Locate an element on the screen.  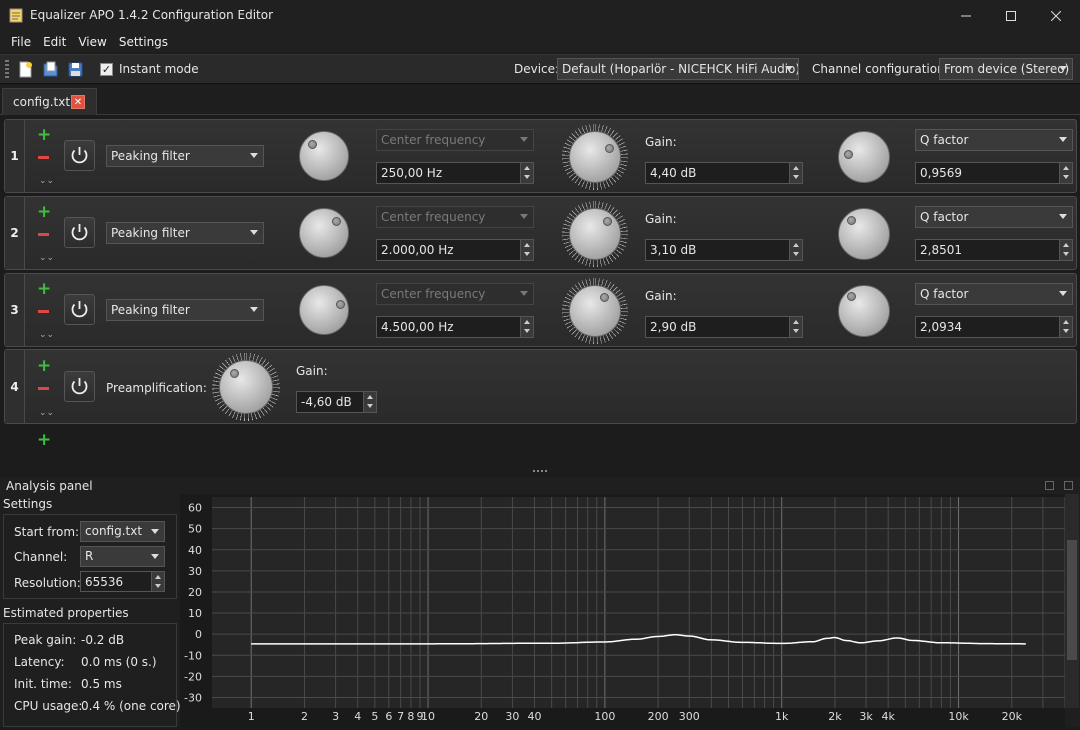
toolbar-grip is located at coordinates (7, 70).